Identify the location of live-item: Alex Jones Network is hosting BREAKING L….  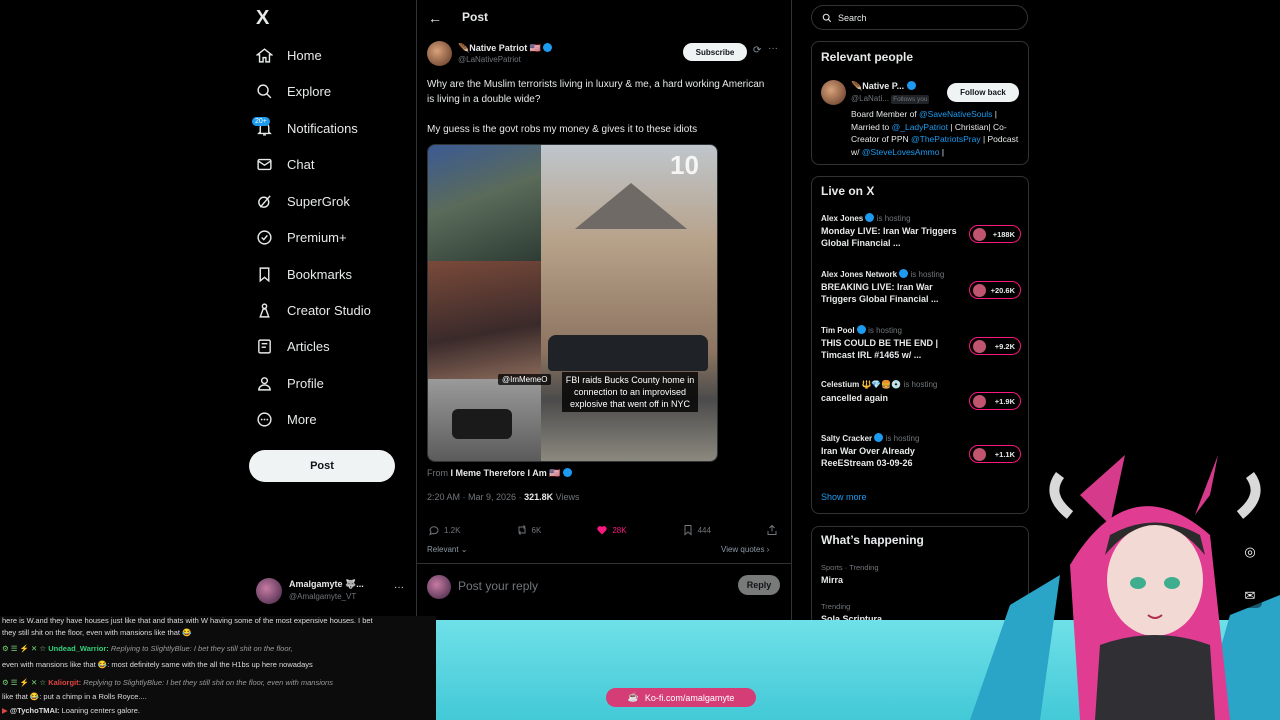
(921, 287).